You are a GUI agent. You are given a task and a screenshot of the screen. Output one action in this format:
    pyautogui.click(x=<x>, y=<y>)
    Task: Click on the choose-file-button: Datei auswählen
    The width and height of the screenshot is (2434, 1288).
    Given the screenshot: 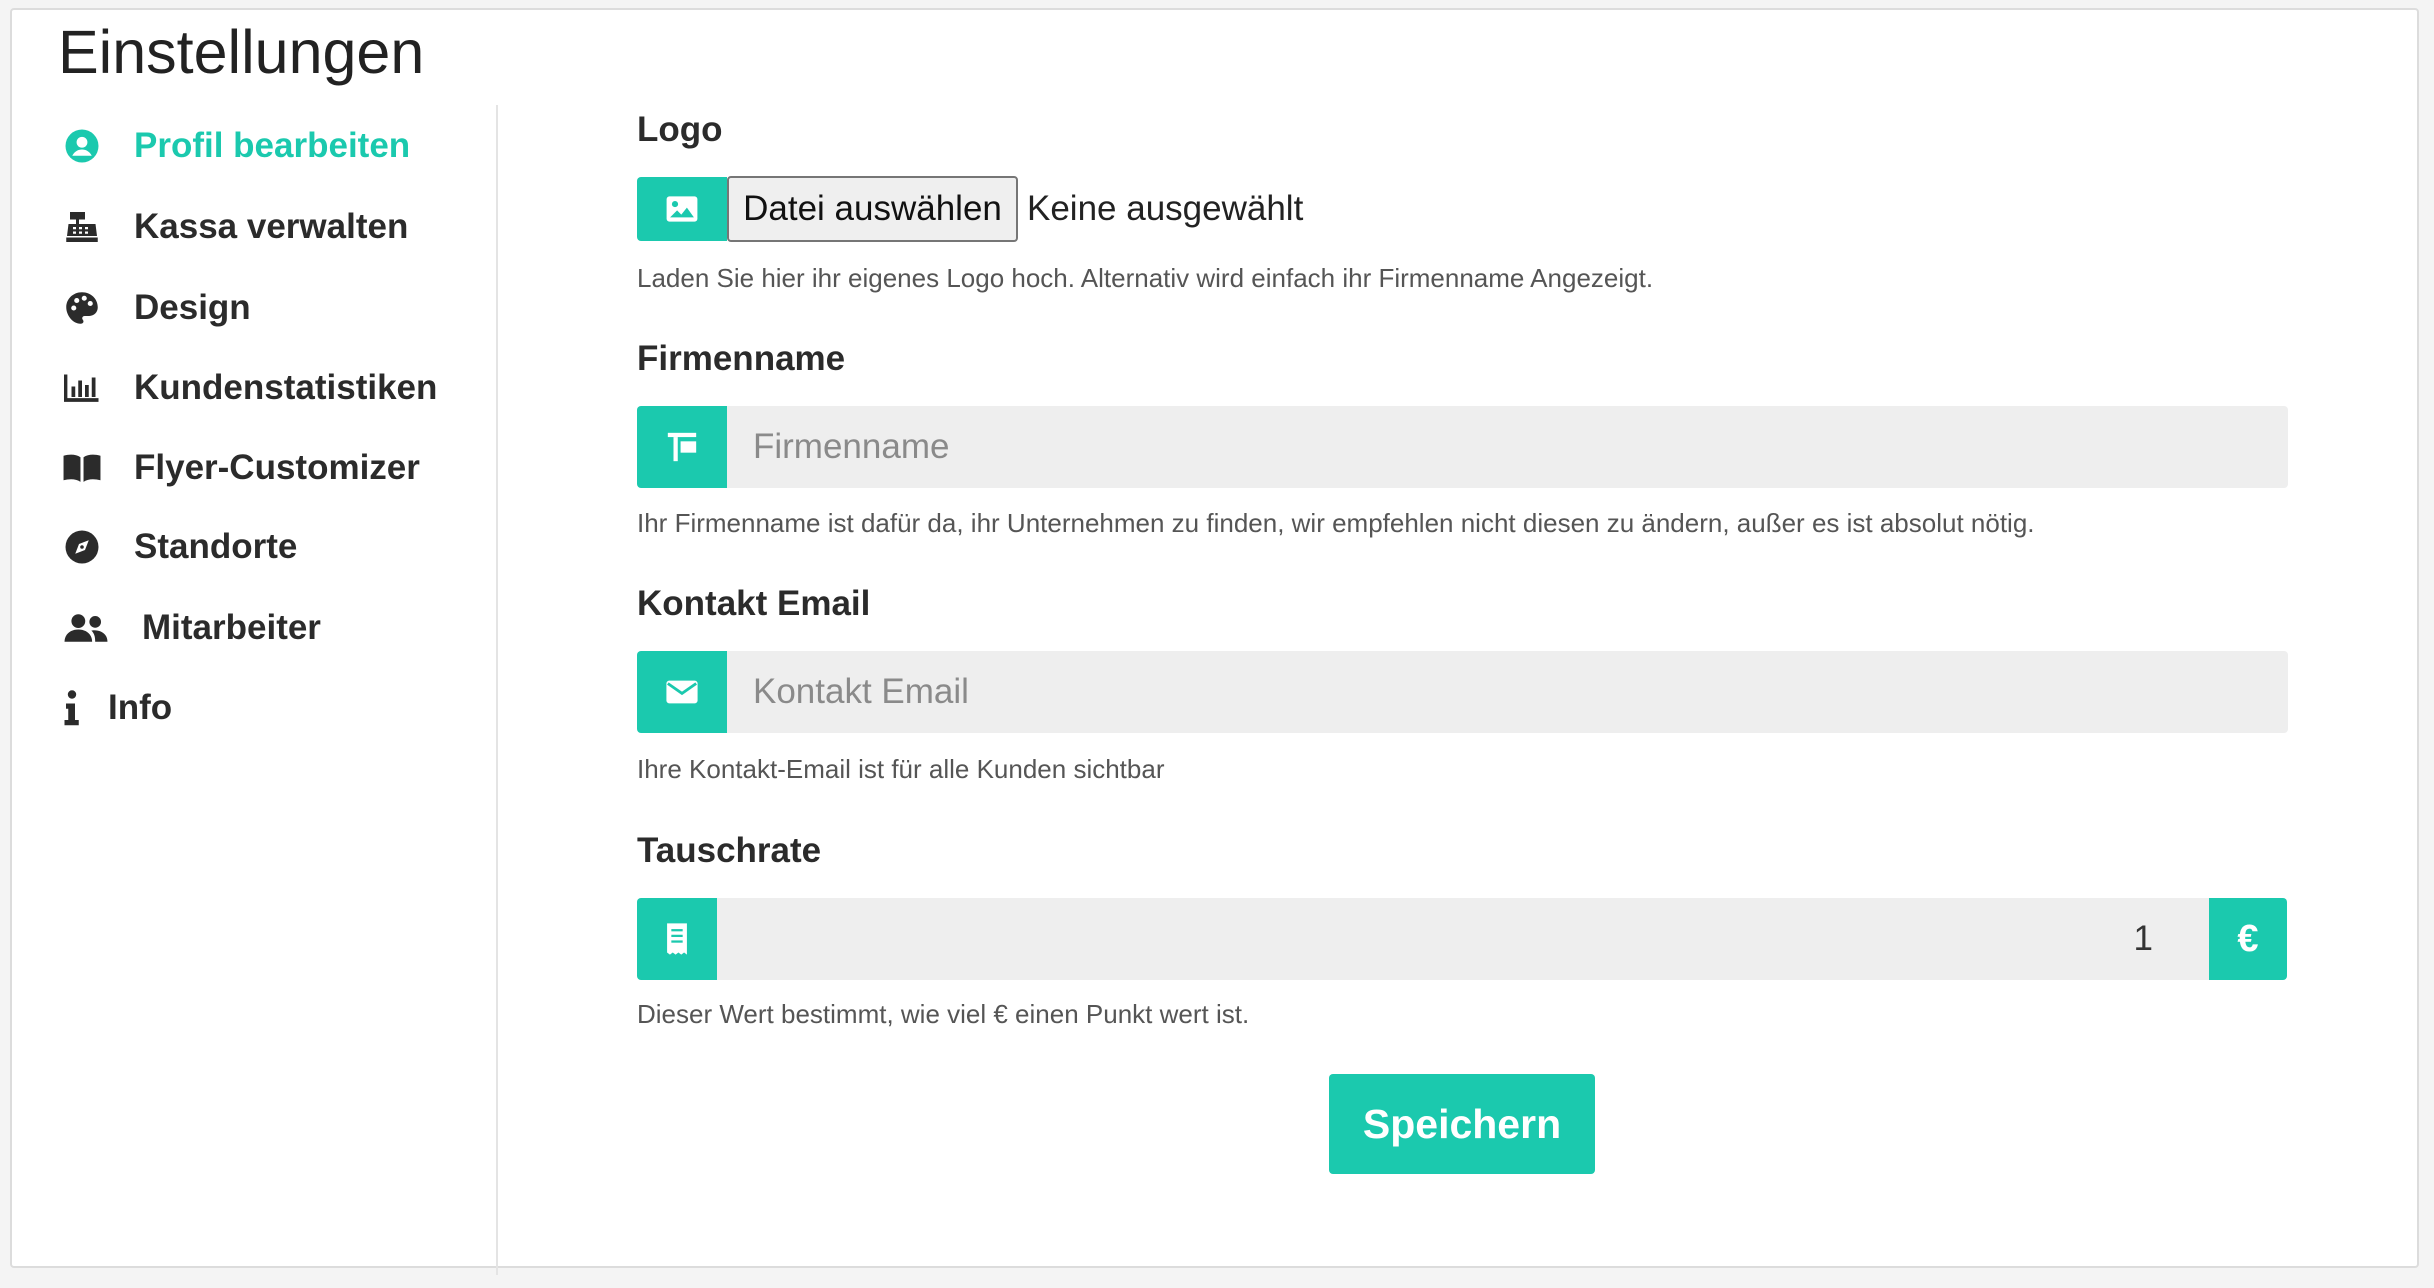 What is the action you would take?
    pyautogui.click(x=872, y=209)
    